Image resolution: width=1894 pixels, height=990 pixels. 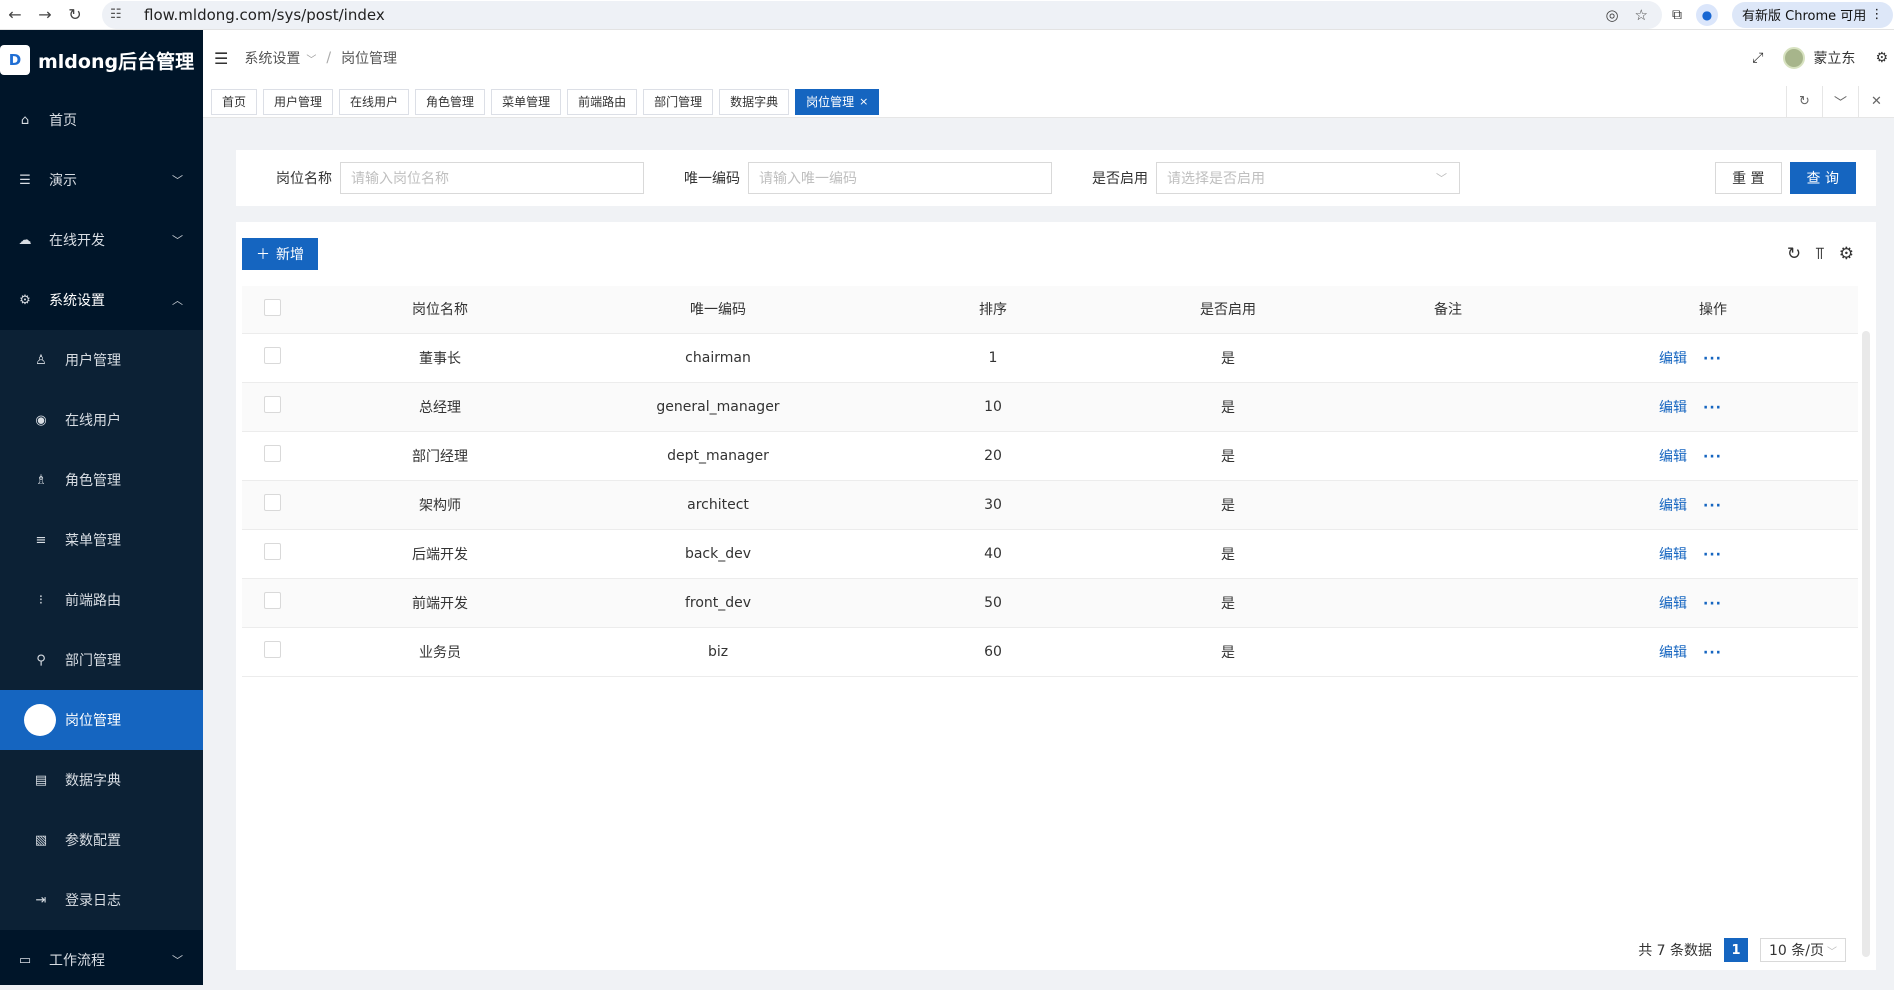 What do you see at coordinates (101, 600) in the screenshot?
I see `sidebar-item-routes: ⁝ 前端路由` at bounding box center [101, 600].